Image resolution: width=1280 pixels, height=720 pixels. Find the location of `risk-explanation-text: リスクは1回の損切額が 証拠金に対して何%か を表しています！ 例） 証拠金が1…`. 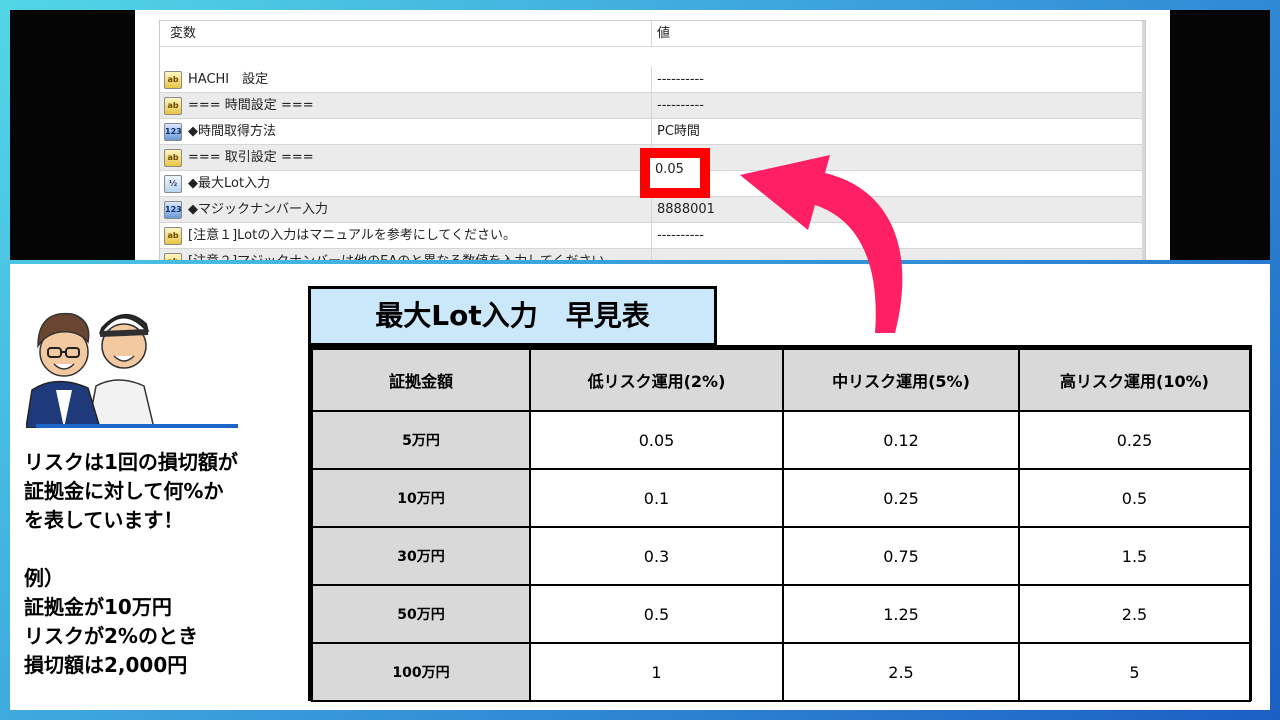

risk-explanation-text: リスクは1回の損切額が 証拠金に対して何%か を表しています！ 例） 証拠金が1… is located at coordinates (131, 563).